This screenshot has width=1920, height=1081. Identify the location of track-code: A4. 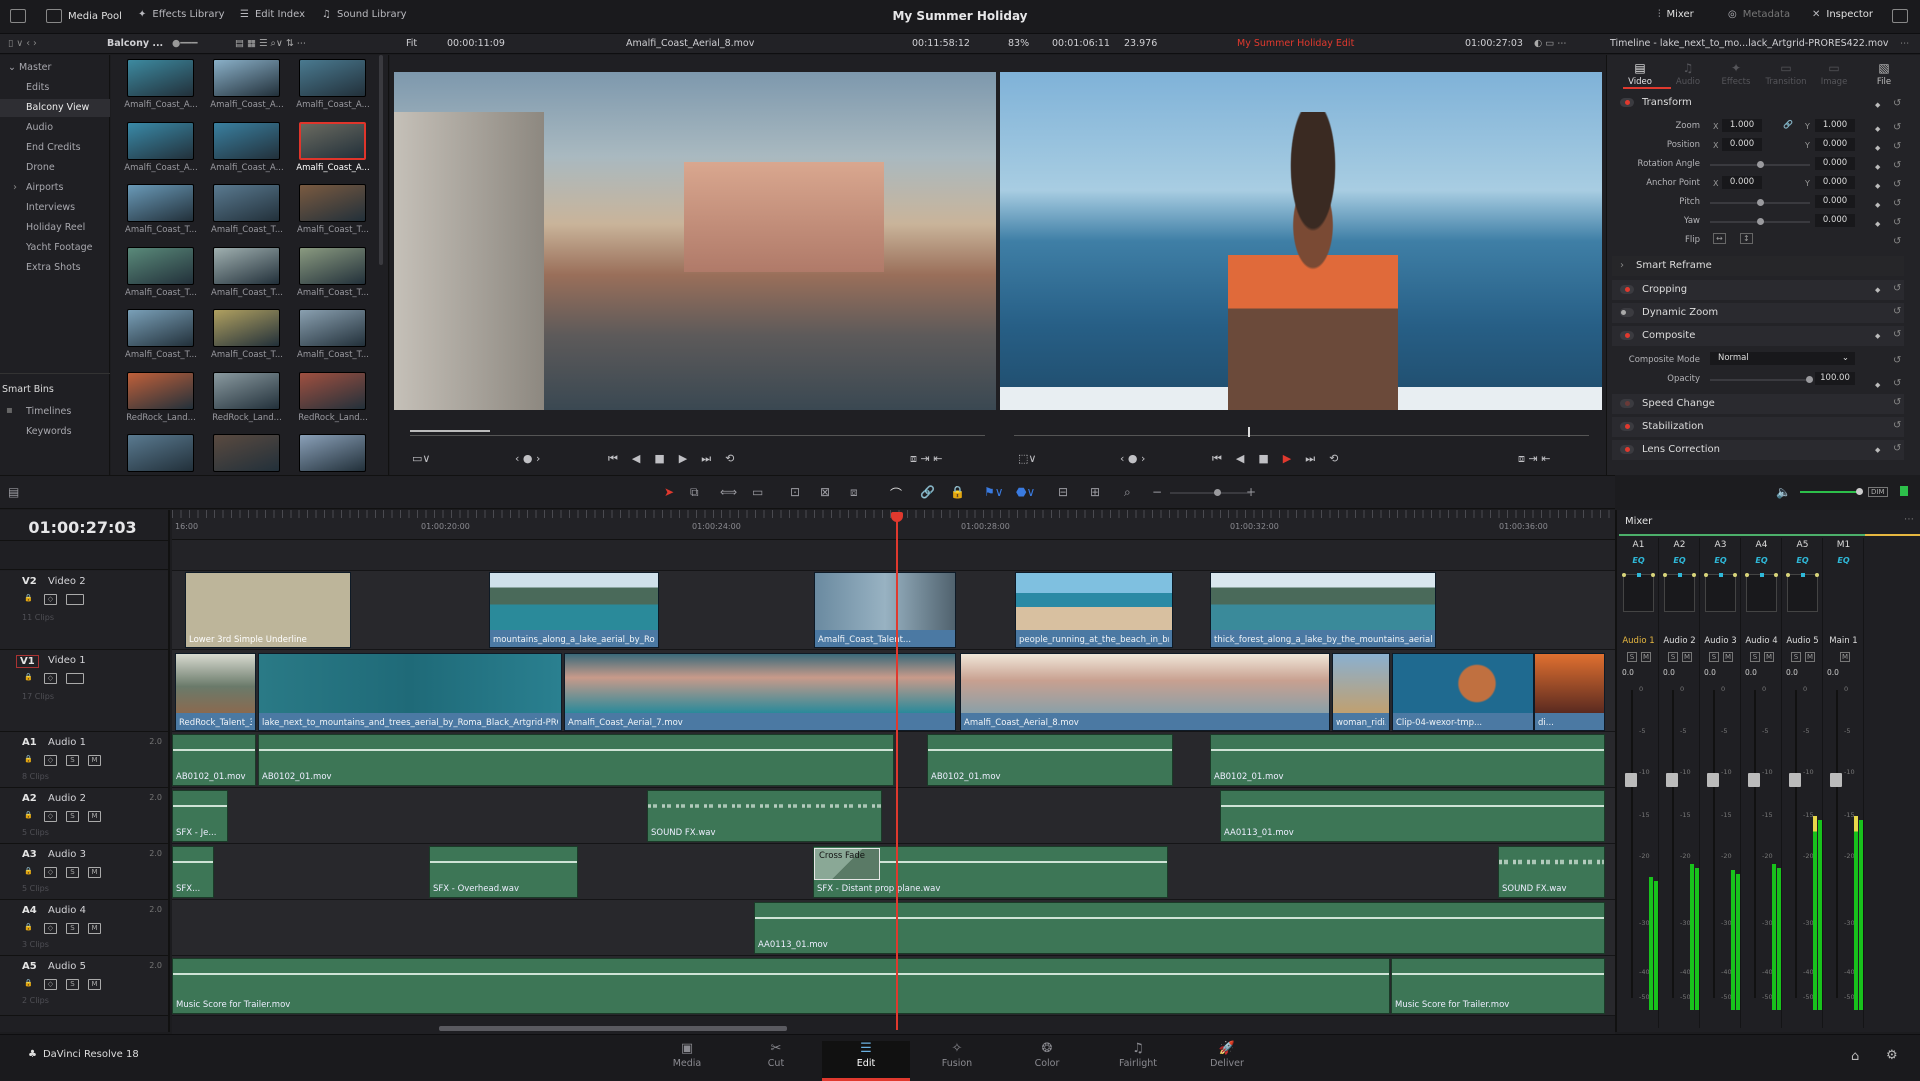
(29, 910).